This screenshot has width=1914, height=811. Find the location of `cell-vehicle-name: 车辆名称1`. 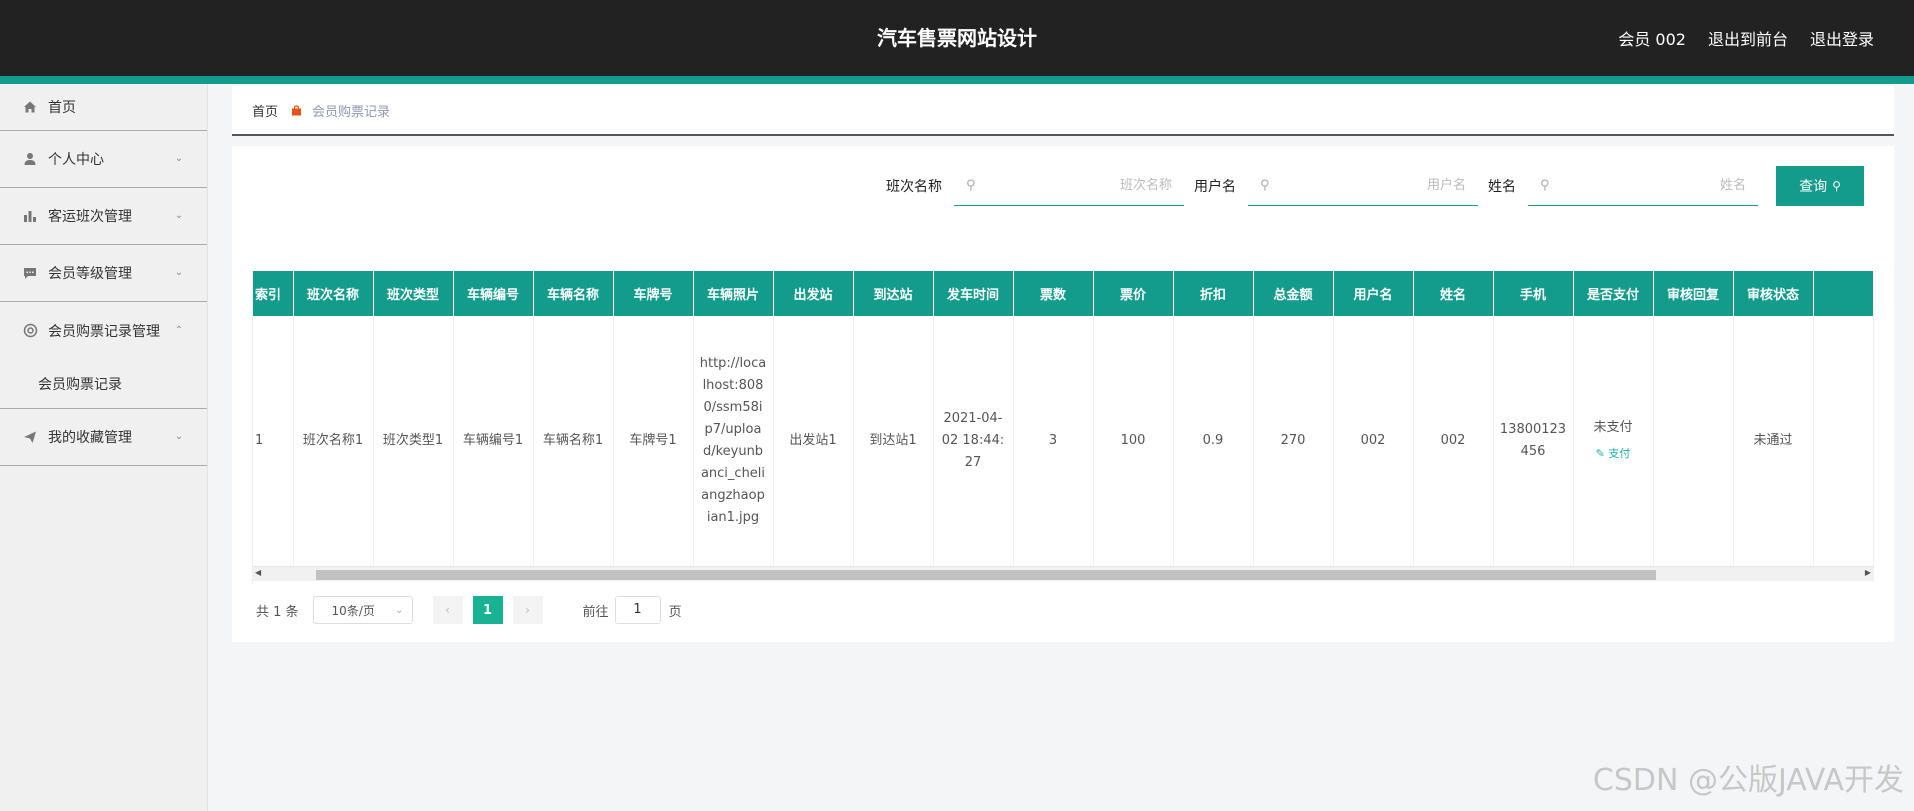

cell-vehicle-name: 车辆名称1 is located at coordinates (573, 441).